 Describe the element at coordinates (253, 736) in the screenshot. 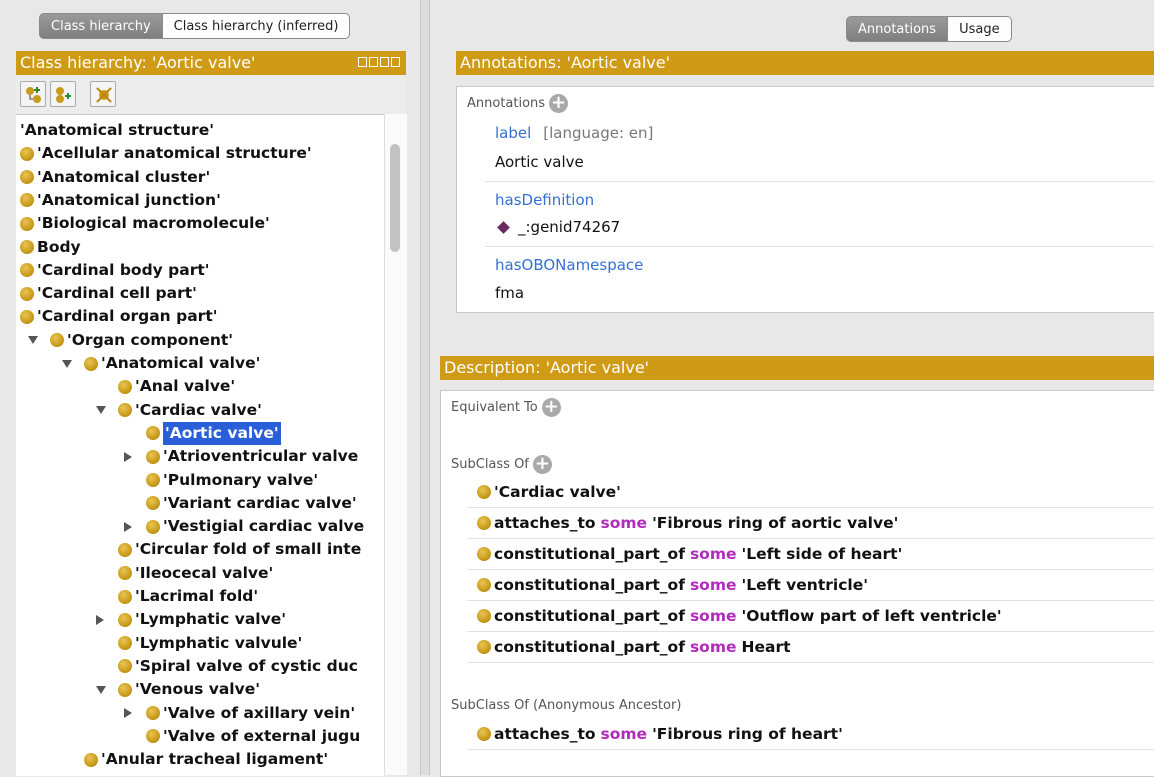

I see `tree-node: 'Valve of external jugu` at that location.